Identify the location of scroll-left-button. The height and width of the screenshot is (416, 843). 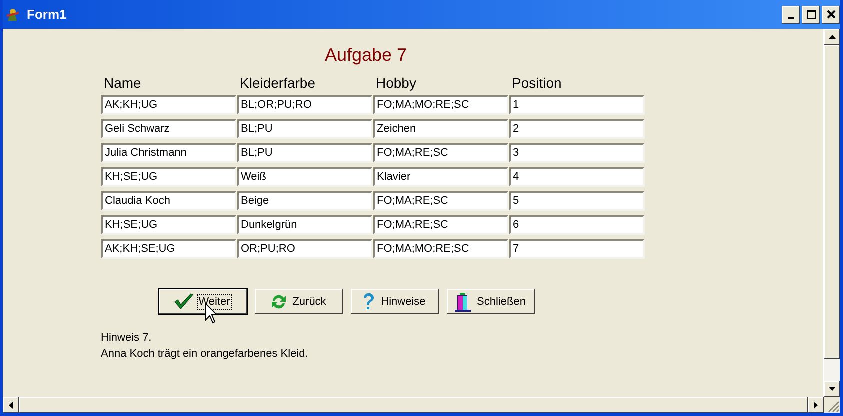
(11, 405).